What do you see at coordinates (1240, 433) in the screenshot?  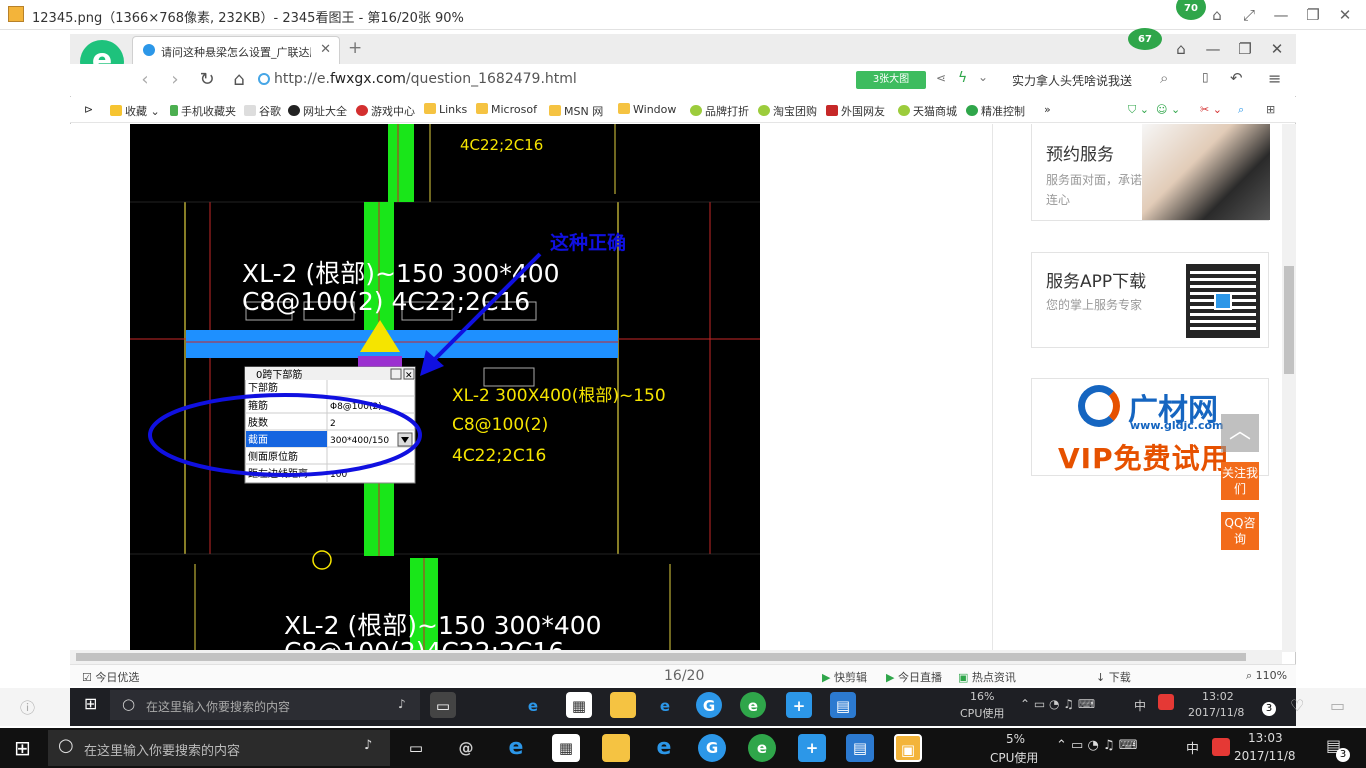 I see `back-to-top-button: ︿` at bounding box center [1240, 433].